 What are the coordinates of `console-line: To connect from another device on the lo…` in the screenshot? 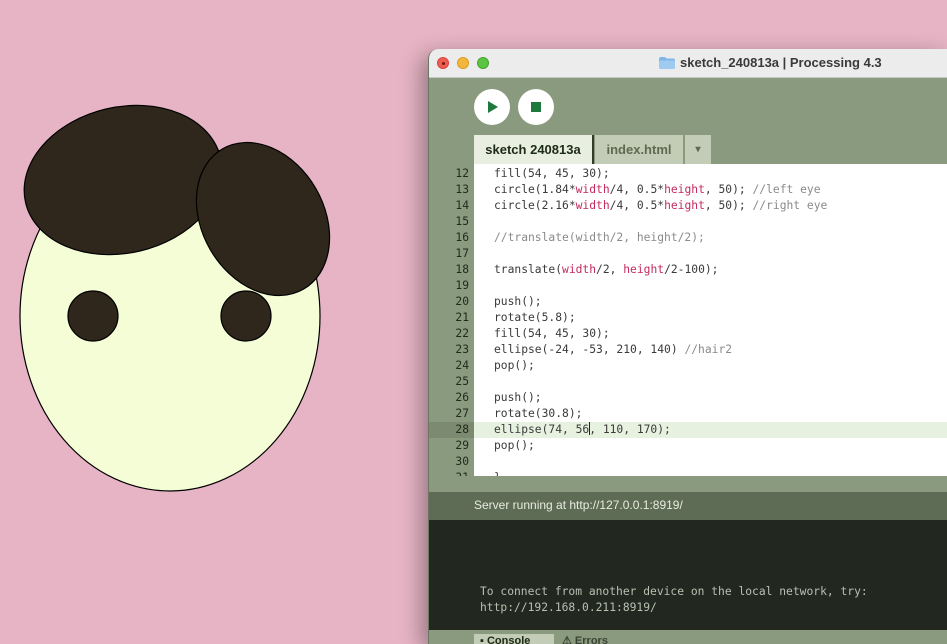 It's located at (674, 591).